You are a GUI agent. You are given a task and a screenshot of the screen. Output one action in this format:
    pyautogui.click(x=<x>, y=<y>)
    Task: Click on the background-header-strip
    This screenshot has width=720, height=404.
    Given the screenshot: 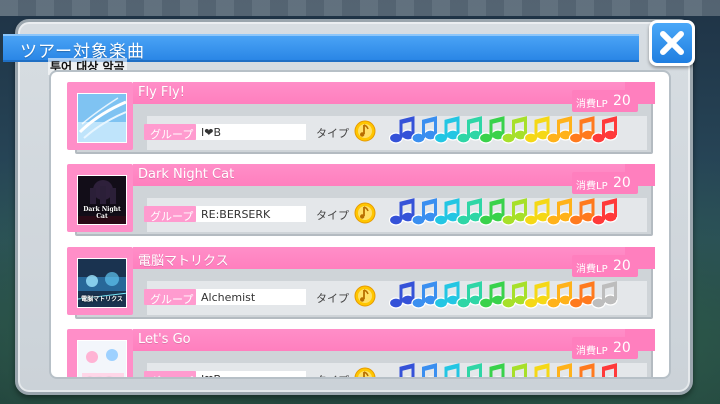 What is the action you would take?
    pyautogui.click(x=360, y=8)
    